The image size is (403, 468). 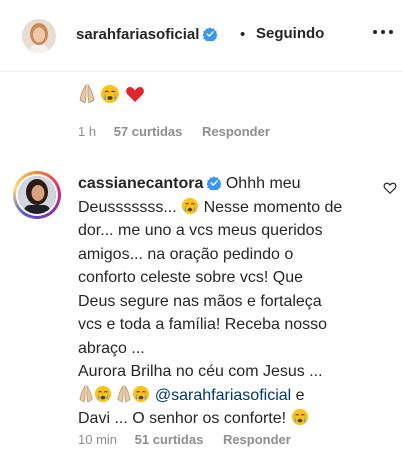 I want to click on comment-line: vcs e toda a família! Receba nosso, so click(x=203, y=324).